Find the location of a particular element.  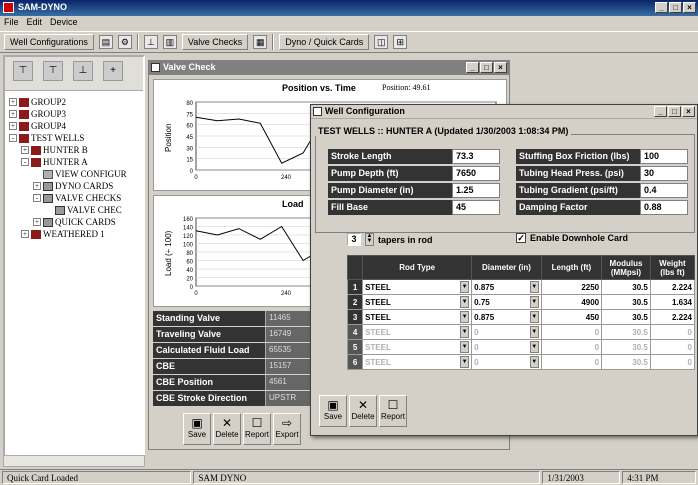

tree-node: + GROUP4 is located at coordinates (37, 126).